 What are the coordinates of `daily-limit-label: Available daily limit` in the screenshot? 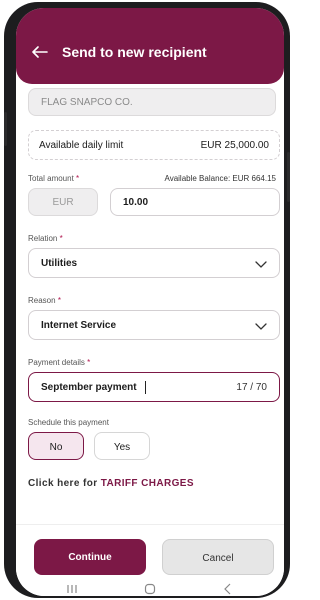 It's located at (81, 145).